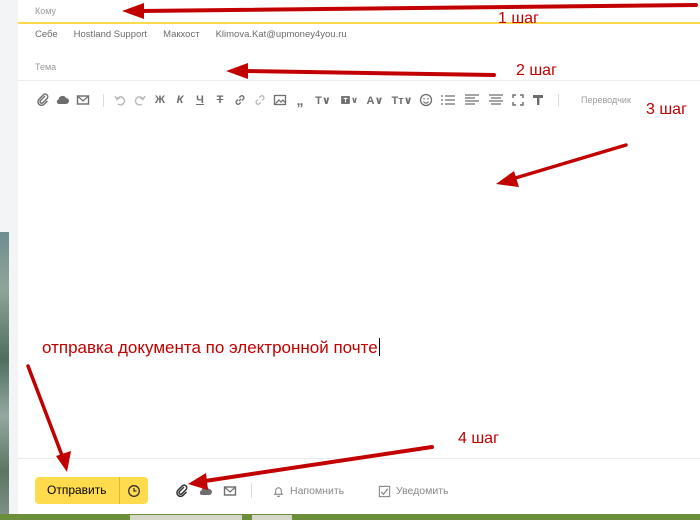 The height and width of the screenshot is (520, 700). Describe the element at coordinates (260, 100) in the screenshot. I see `unlink-icon` at that location.